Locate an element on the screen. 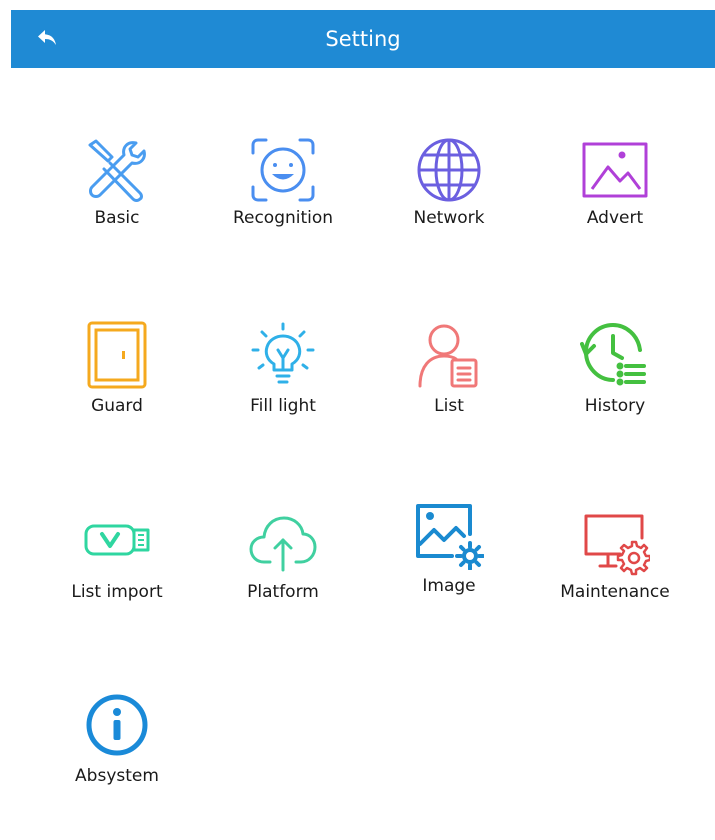  menu-item-label: Basic is located at coordinates (117, 218).